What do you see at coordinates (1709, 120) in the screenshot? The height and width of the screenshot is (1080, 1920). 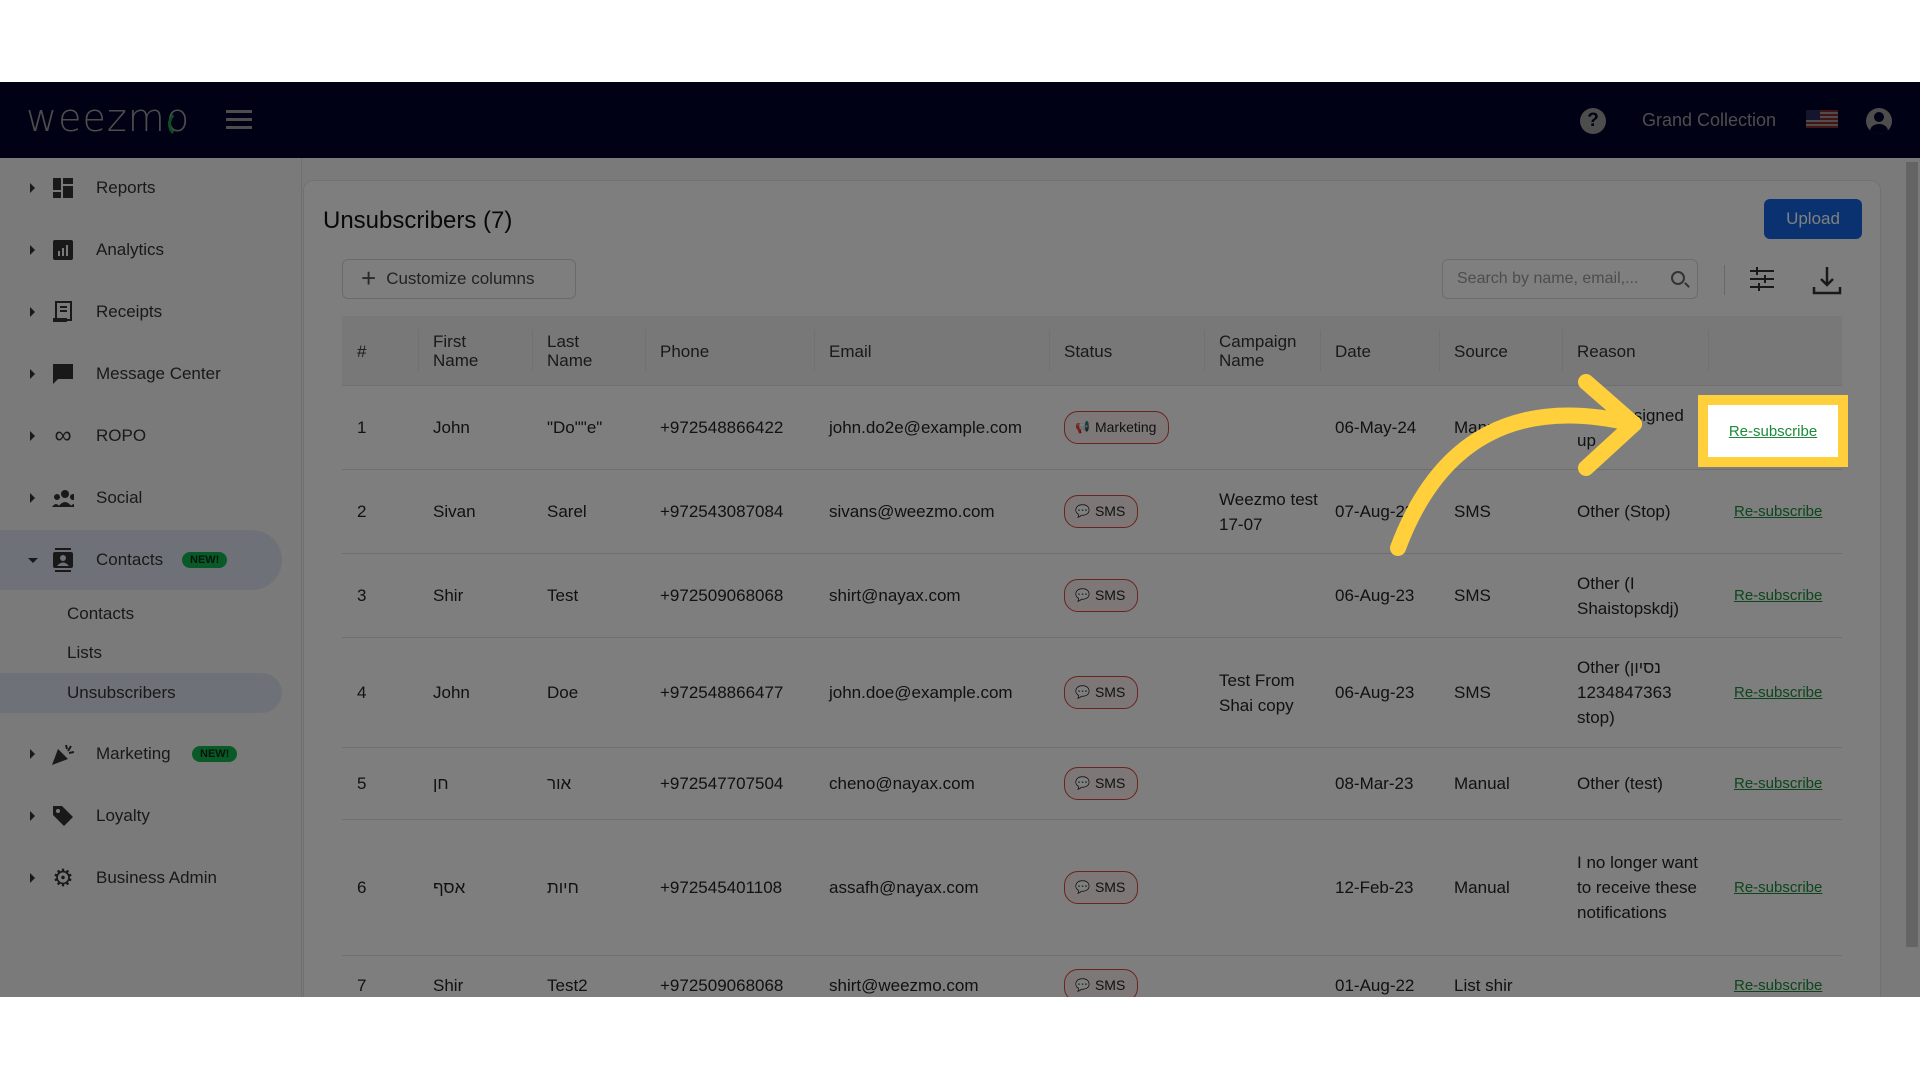 I see `account-name: Grand Collection` at bounding box center [1709, 120].